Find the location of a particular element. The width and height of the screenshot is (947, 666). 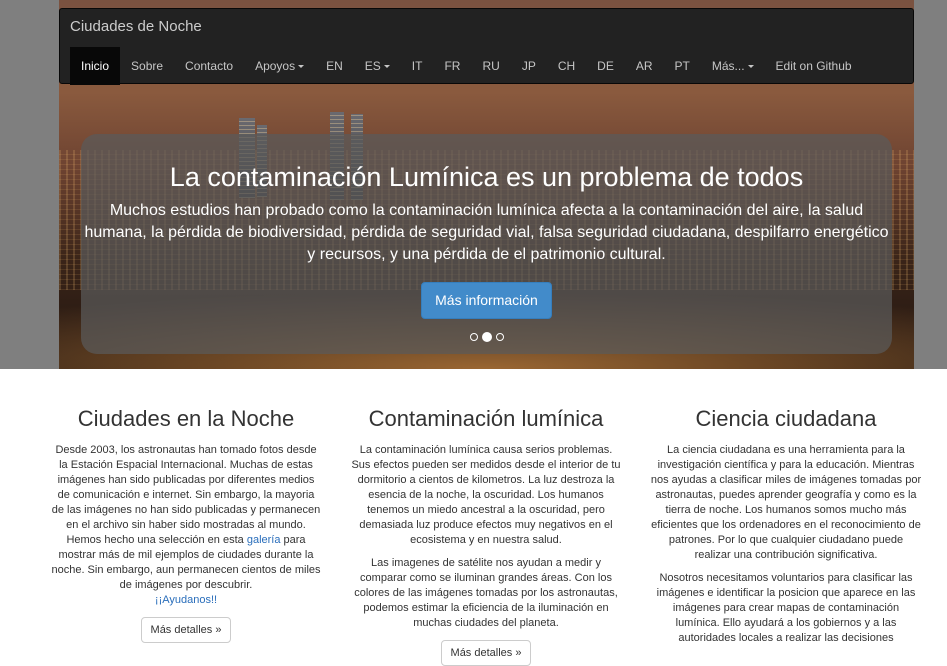

nav-item-label: ES is located at coordinates (372, 66).